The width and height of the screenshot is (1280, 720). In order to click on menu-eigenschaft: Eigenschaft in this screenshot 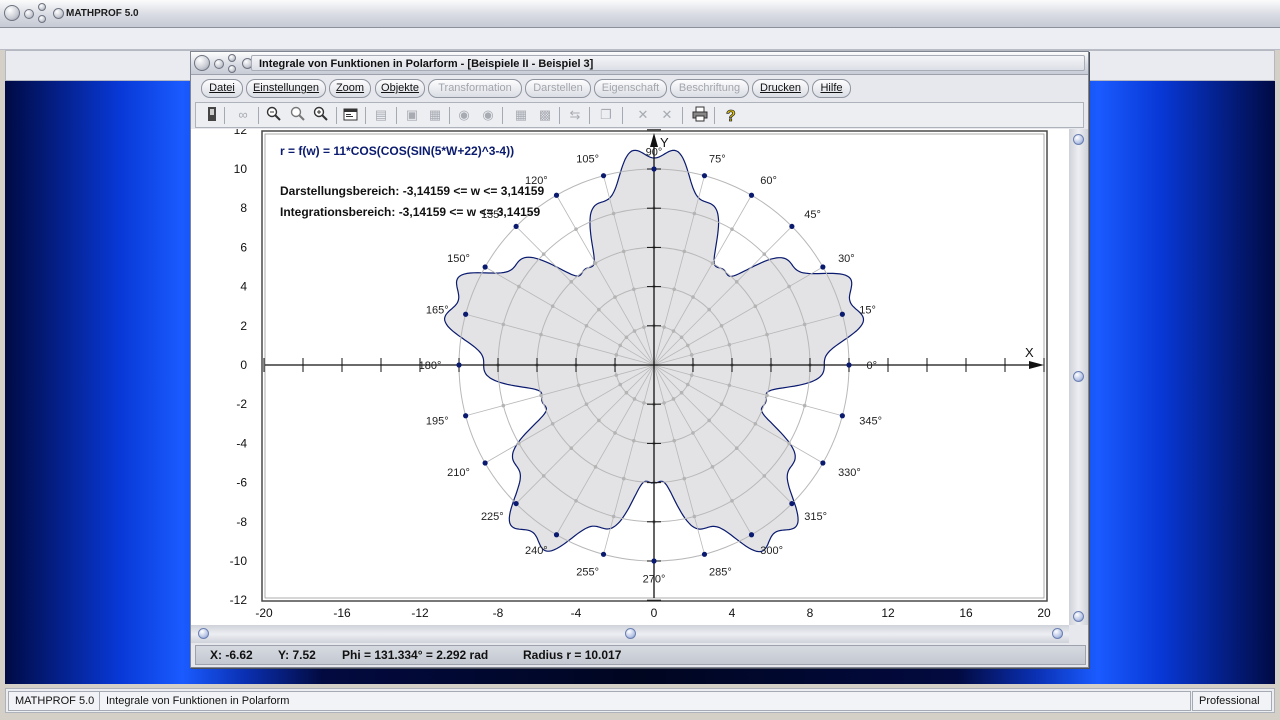, I will do `click(630, 88)`.